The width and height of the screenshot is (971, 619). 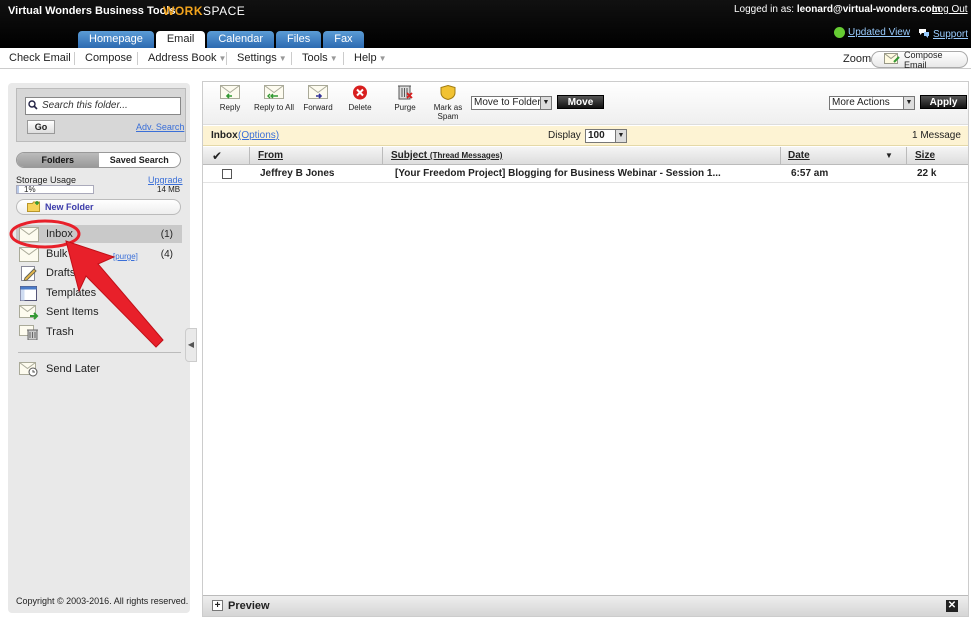 I want to click on reply-button: Reply, so click(x=230, y=98).